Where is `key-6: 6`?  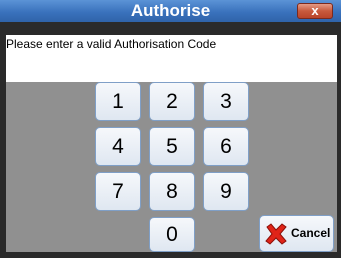
key-6: 6 is located at coordinates (226, 146).